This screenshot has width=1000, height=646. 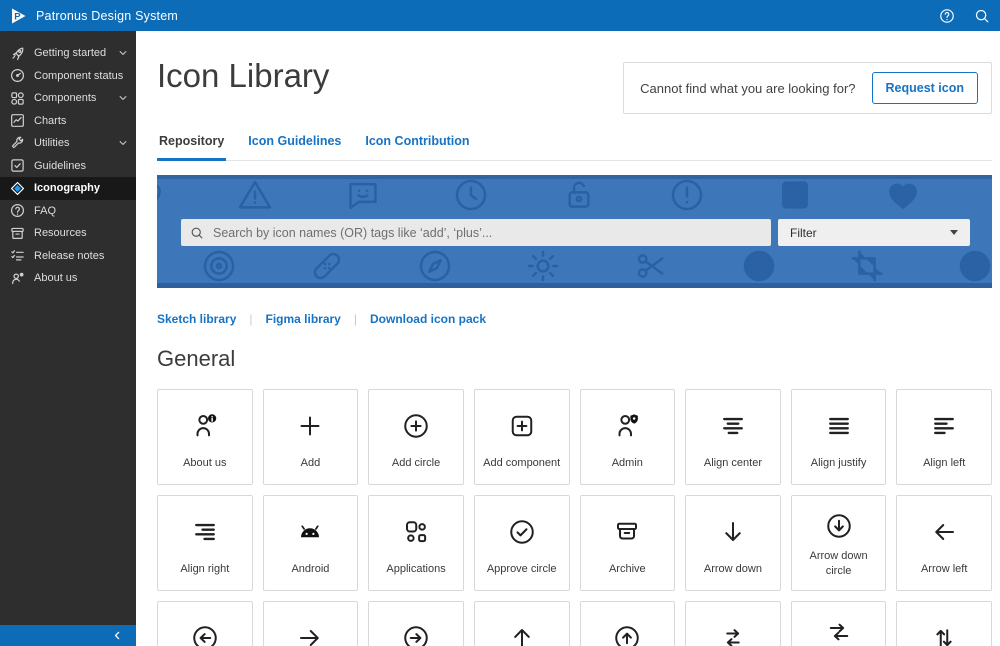 What do you see at coordinates (416, 569) in the screenshot?
I see `icon-card-label: Applications` at bounding box center [416, 569].